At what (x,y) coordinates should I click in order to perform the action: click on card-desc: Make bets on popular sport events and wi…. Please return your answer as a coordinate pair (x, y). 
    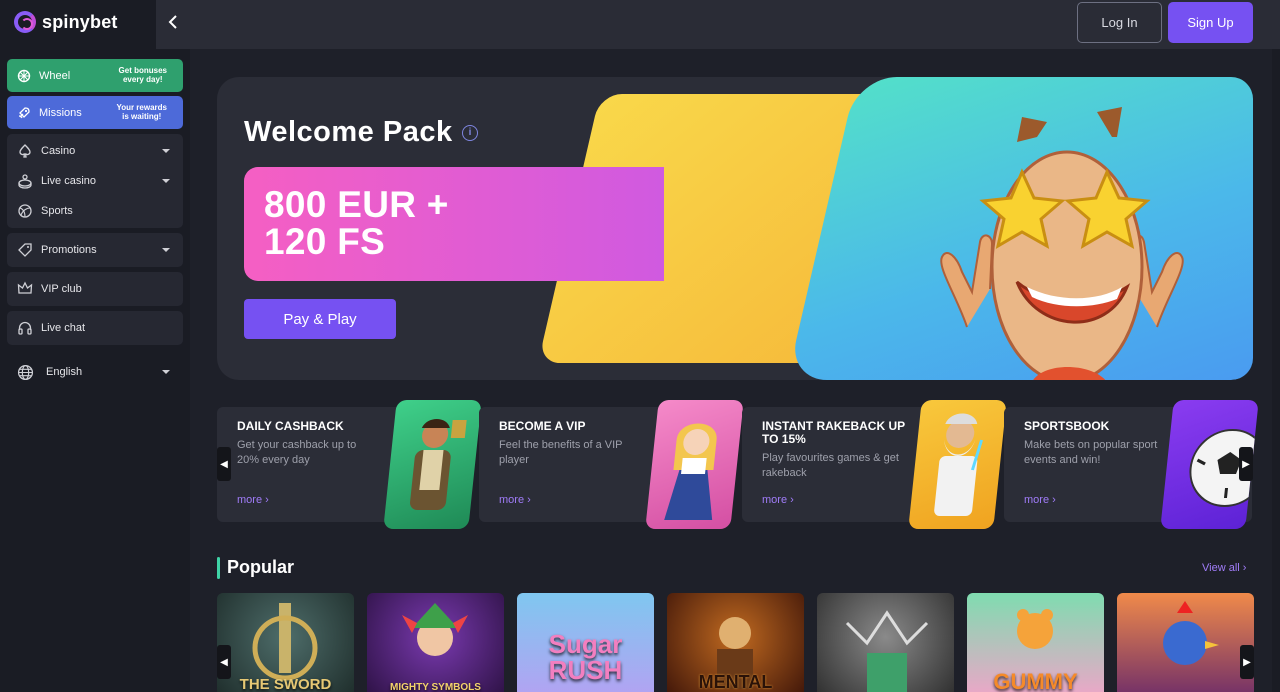
    Looking at the image, I should click on (1091, 453).